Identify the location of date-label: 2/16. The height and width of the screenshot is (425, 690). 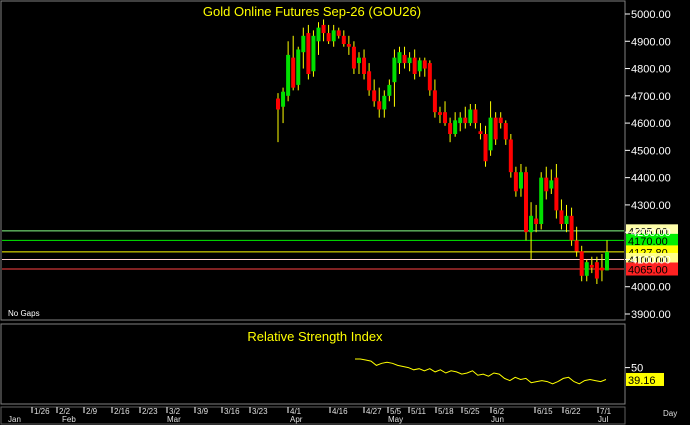
(122, 411).